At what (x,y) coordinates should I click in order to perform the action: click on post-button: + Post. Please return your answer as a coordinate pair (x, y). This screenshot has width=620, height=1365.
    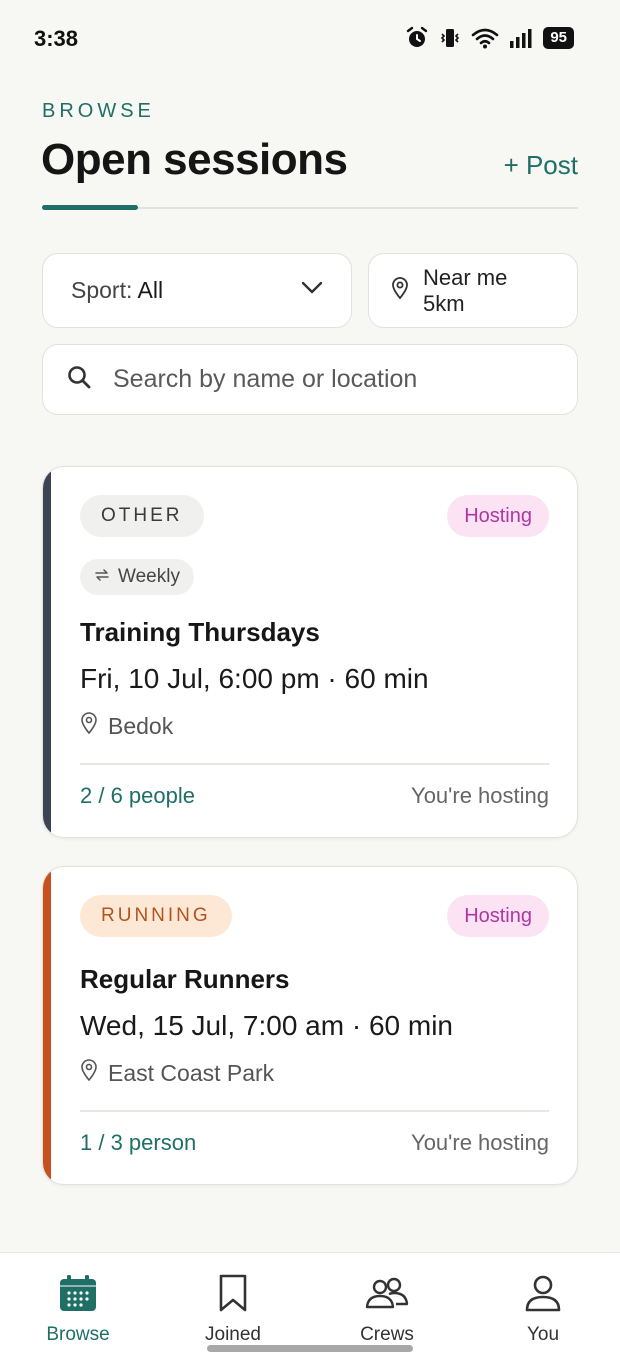
    Looking at the image, I should click on (541, 165).